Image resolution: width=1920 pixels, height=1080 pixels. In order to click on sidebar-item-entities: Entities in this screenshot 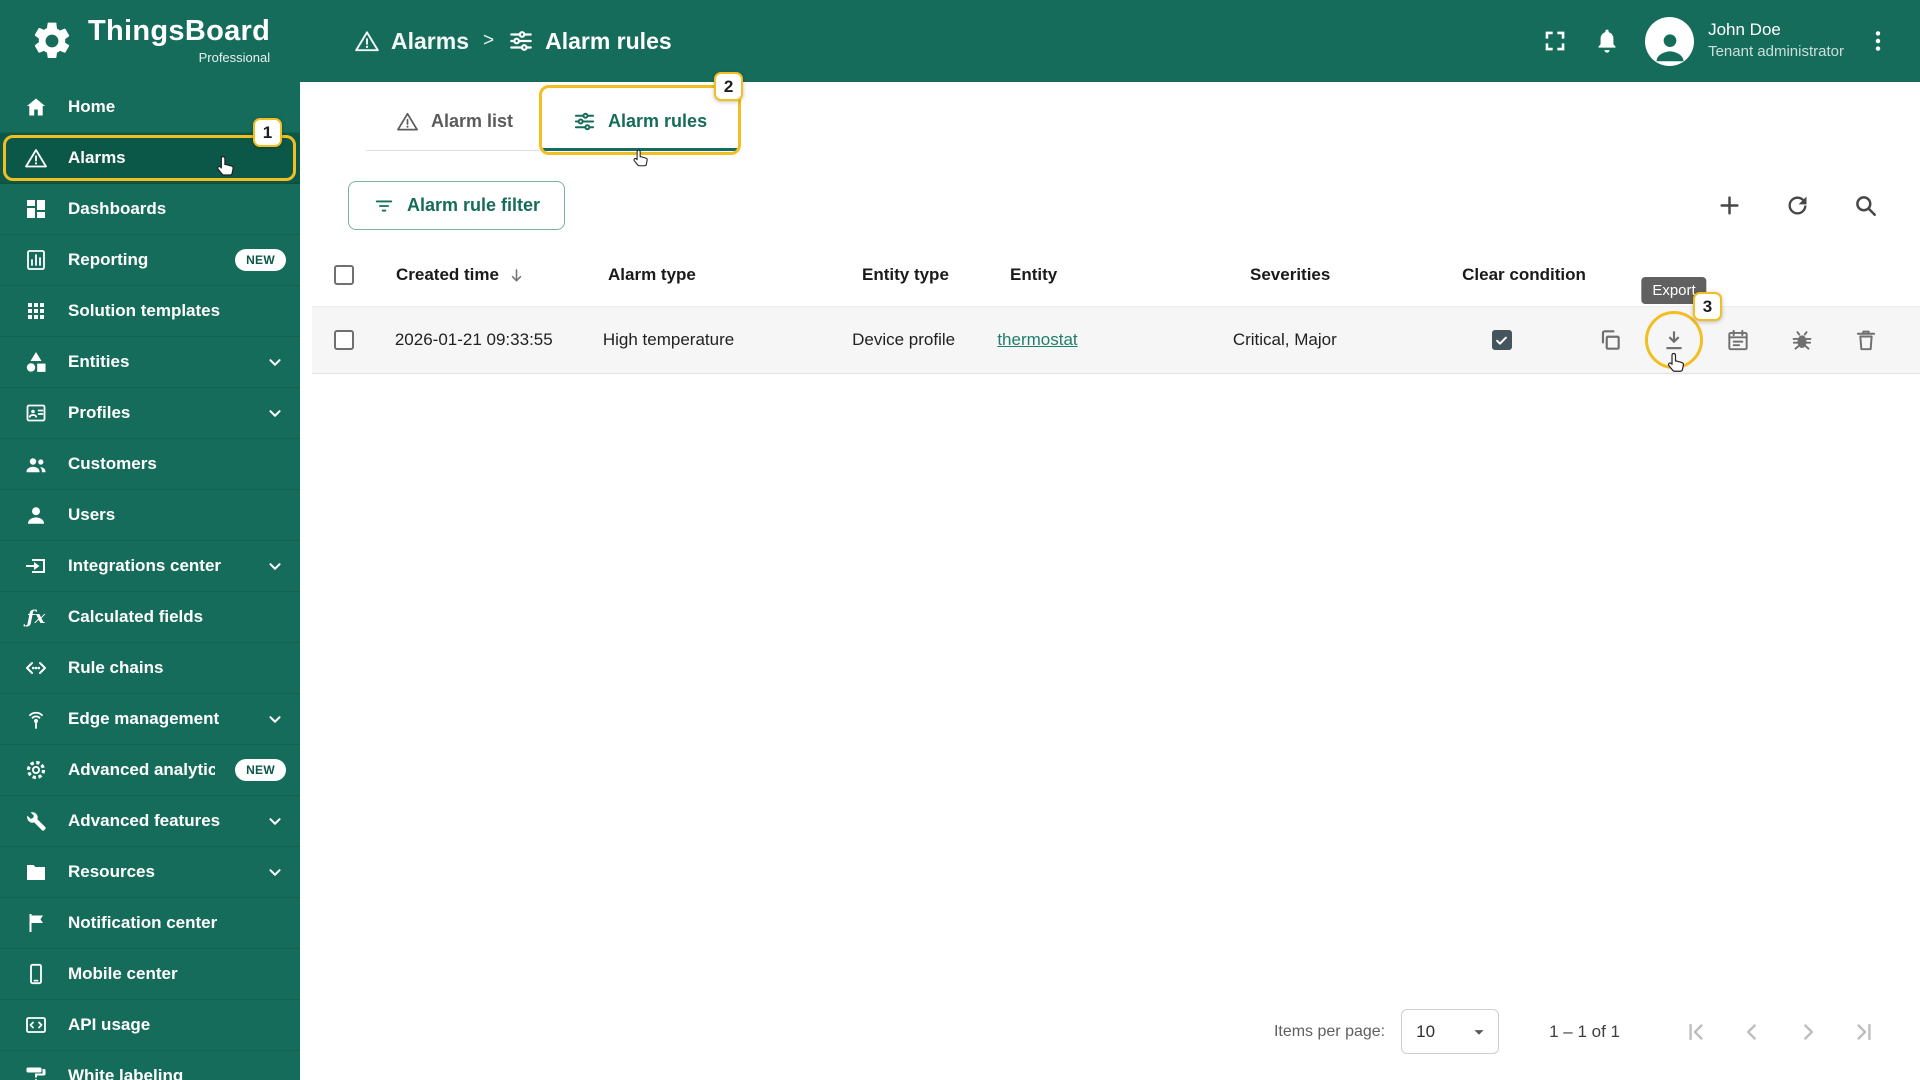, I will do `click(150, 362)`.